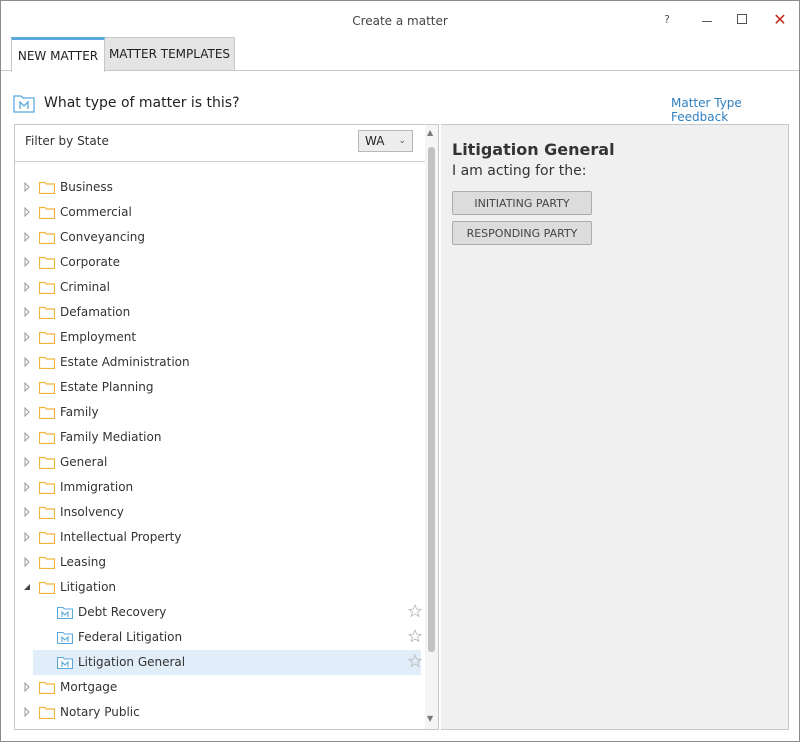  I want to click on matter-type-question: What type of matter is this?, so click(142, 103).